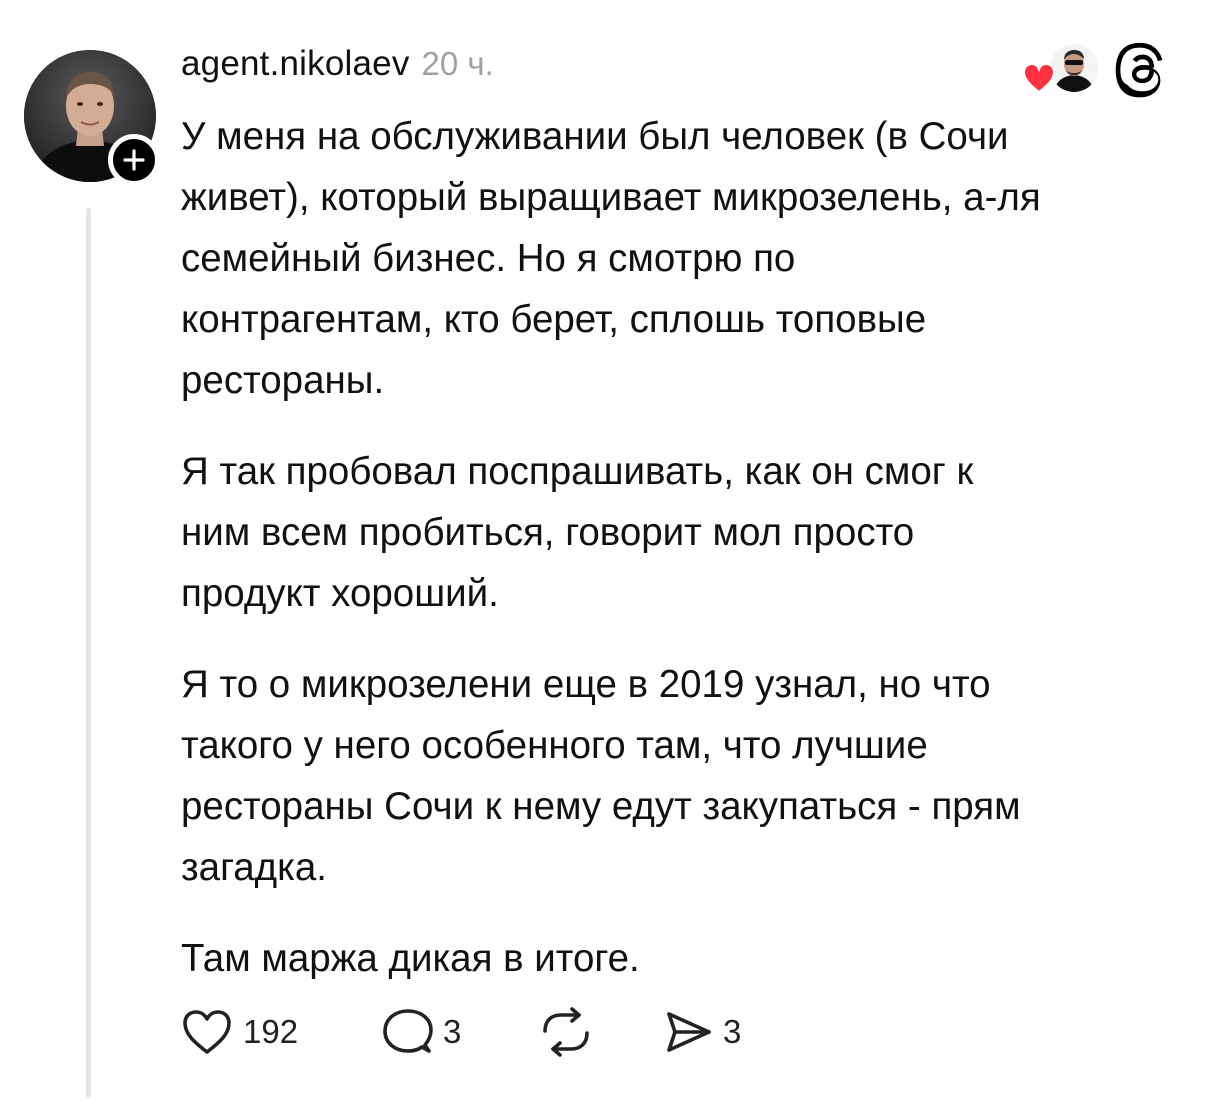 The image size is (1205, 1103). What do you see at coordinates (1142, 69) in the screenshot?
I see `threads-logo-icon` at bounding box center [1142, 69].